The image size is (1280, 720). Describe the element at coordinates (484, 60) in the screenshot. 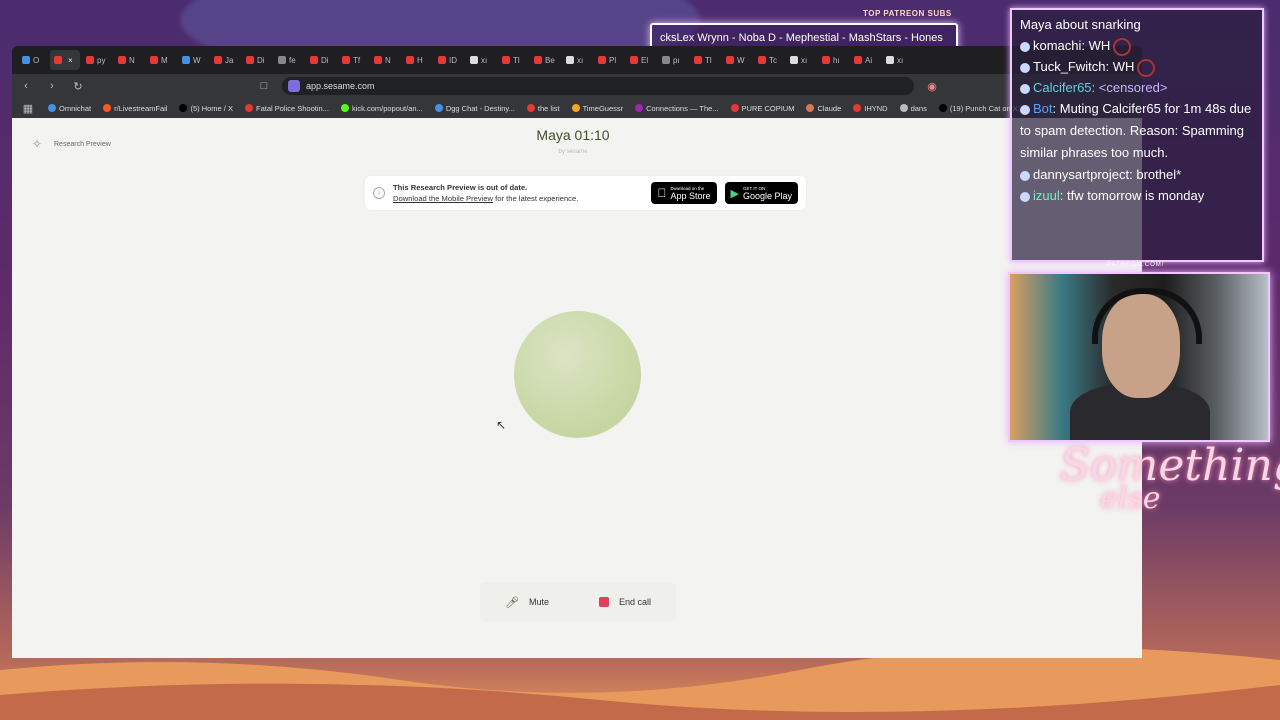

I see `tab-label: xı` at that location.